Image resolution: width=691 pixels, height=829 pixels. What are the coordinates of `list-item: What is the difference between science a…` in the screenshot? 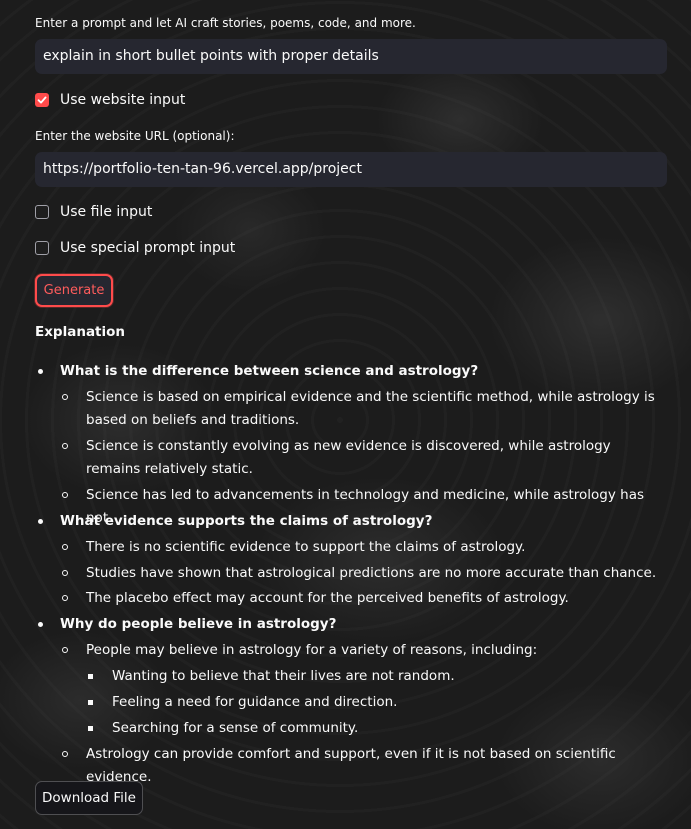 It's located at (349, 371).